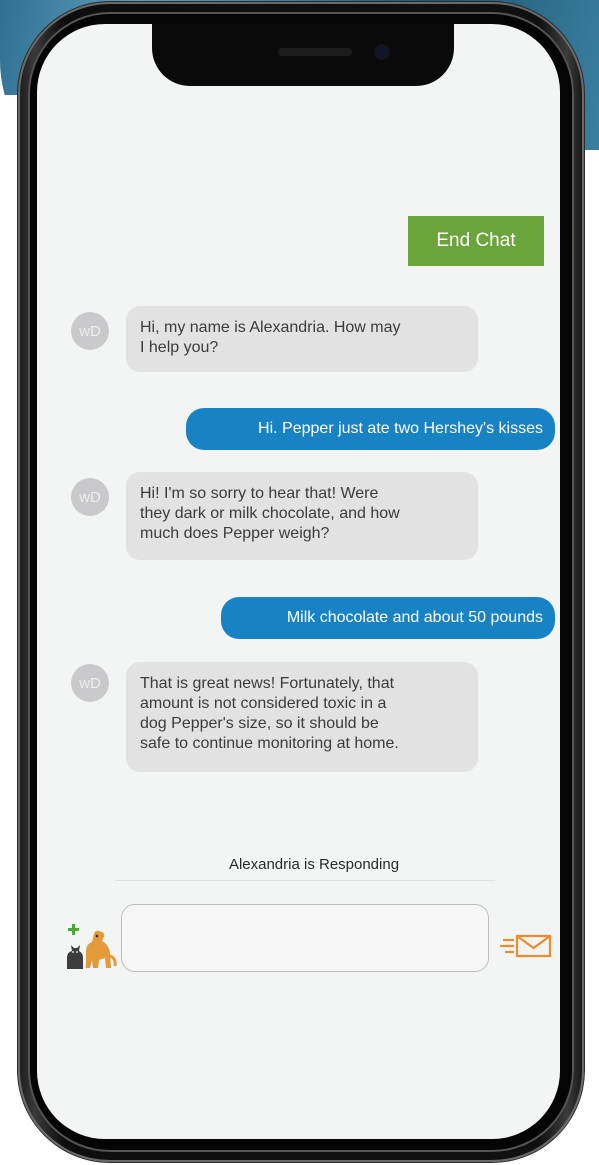  What do you see at coordinates (91, 947) in the screenshot?
I see `pet-add-icon` at bounding box center [91, 947].